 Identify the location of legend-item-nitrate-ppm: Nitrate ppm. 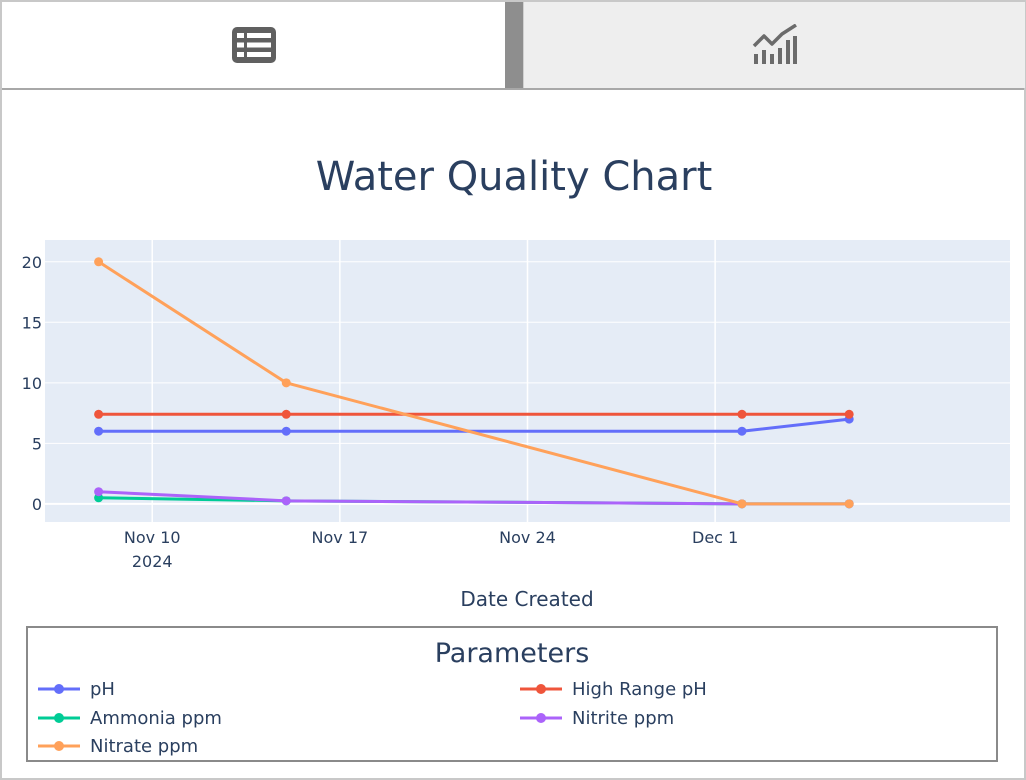
(117, 746).